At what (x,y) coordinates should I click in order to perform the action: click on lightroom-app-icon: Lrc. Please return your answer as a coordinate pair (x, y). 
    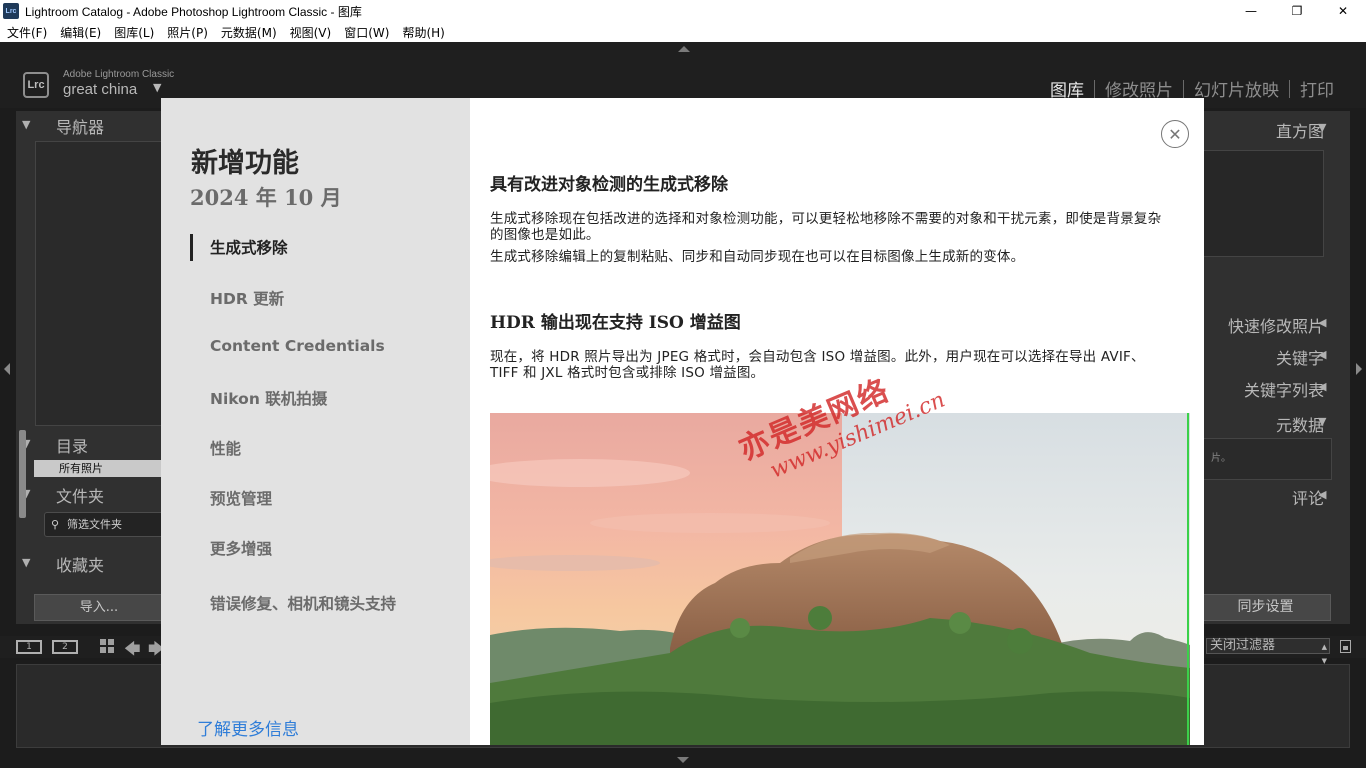
    Looking at the image, I should click on (11, 11).